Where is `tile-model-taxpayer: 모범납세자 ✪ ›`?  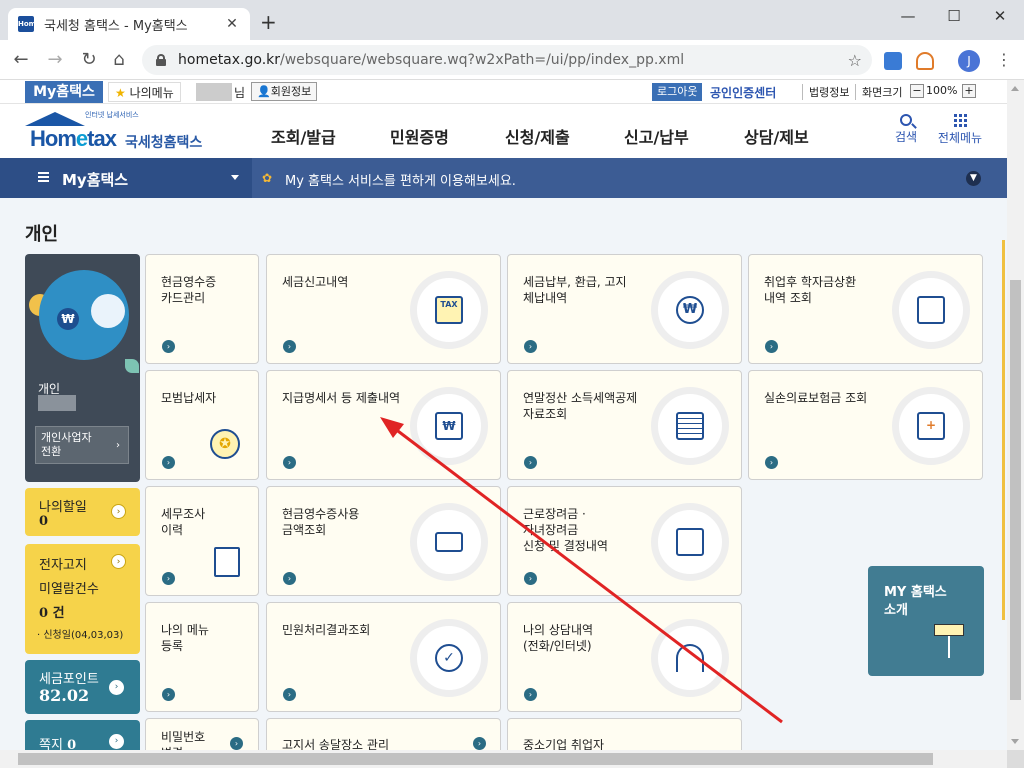
tile-model-taxpayer: 모범납세자 ✪ › is located at coordinates (202, 425).